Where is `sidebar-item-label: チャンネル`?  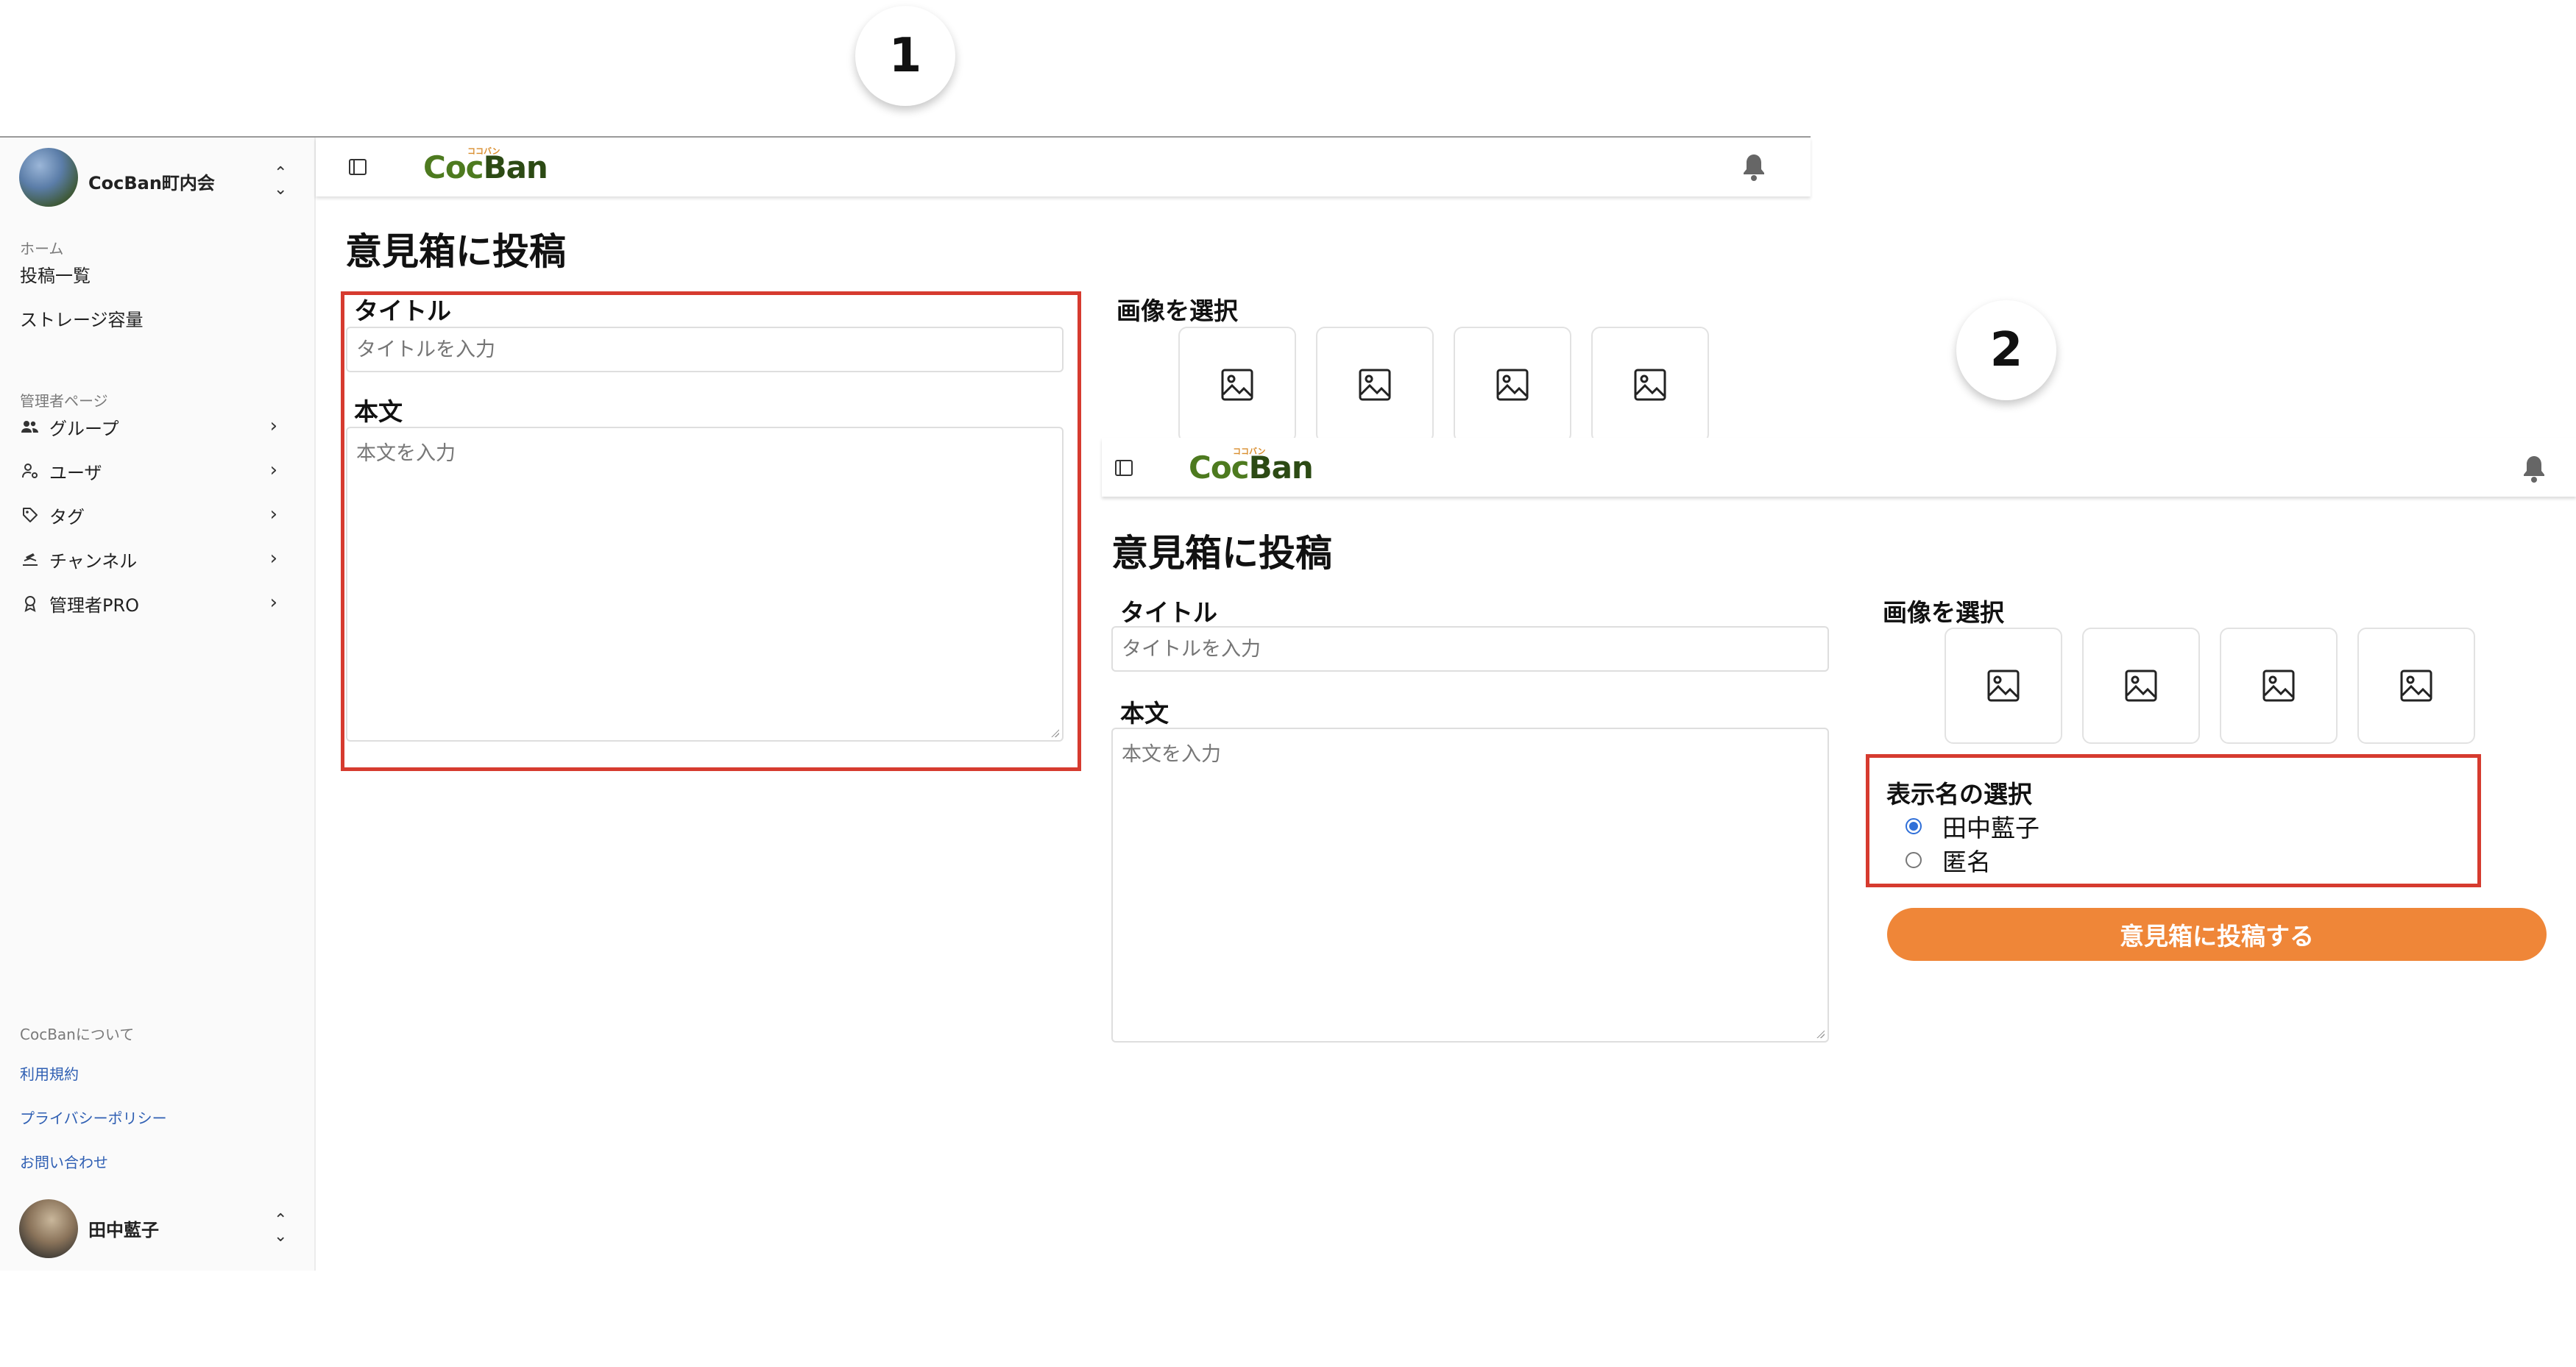
sidebar-item-label: チャンネル is located at coordinates (93, 561).